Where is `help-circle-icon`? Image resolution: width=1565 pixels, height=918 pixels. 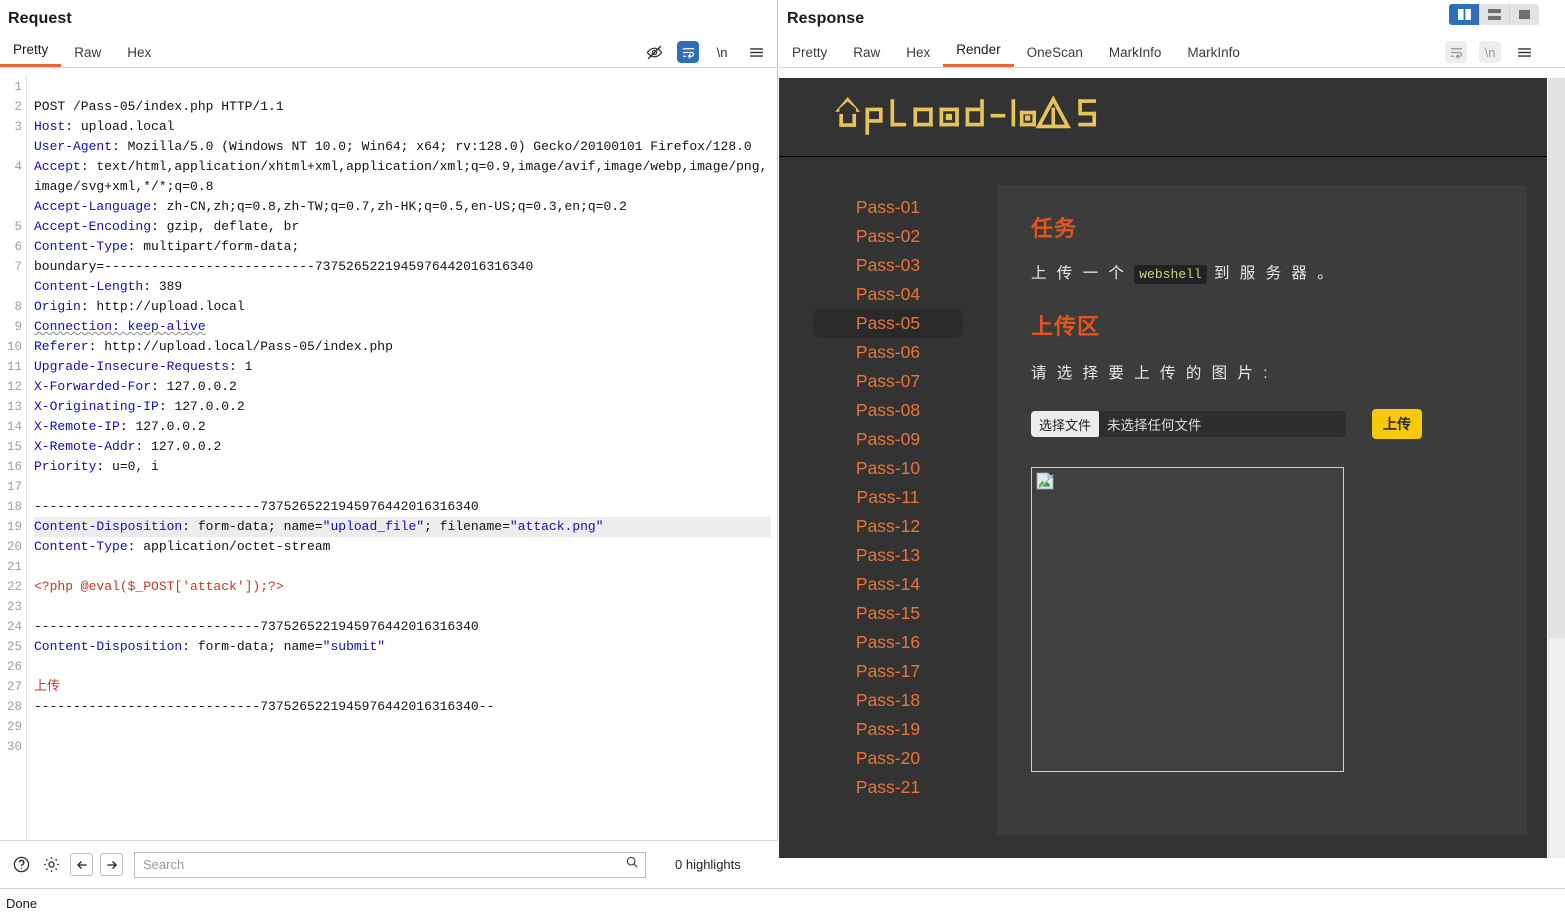
help-circle-icon is located at coordinates (21, 864).